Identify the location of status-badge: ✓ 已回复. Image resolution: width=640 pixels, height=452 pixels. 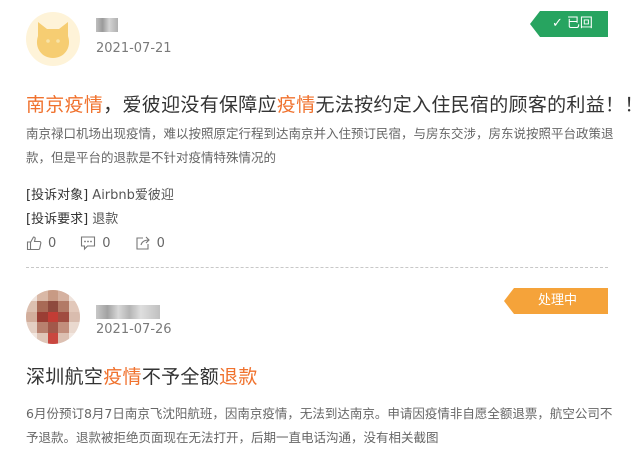
(569, 24).